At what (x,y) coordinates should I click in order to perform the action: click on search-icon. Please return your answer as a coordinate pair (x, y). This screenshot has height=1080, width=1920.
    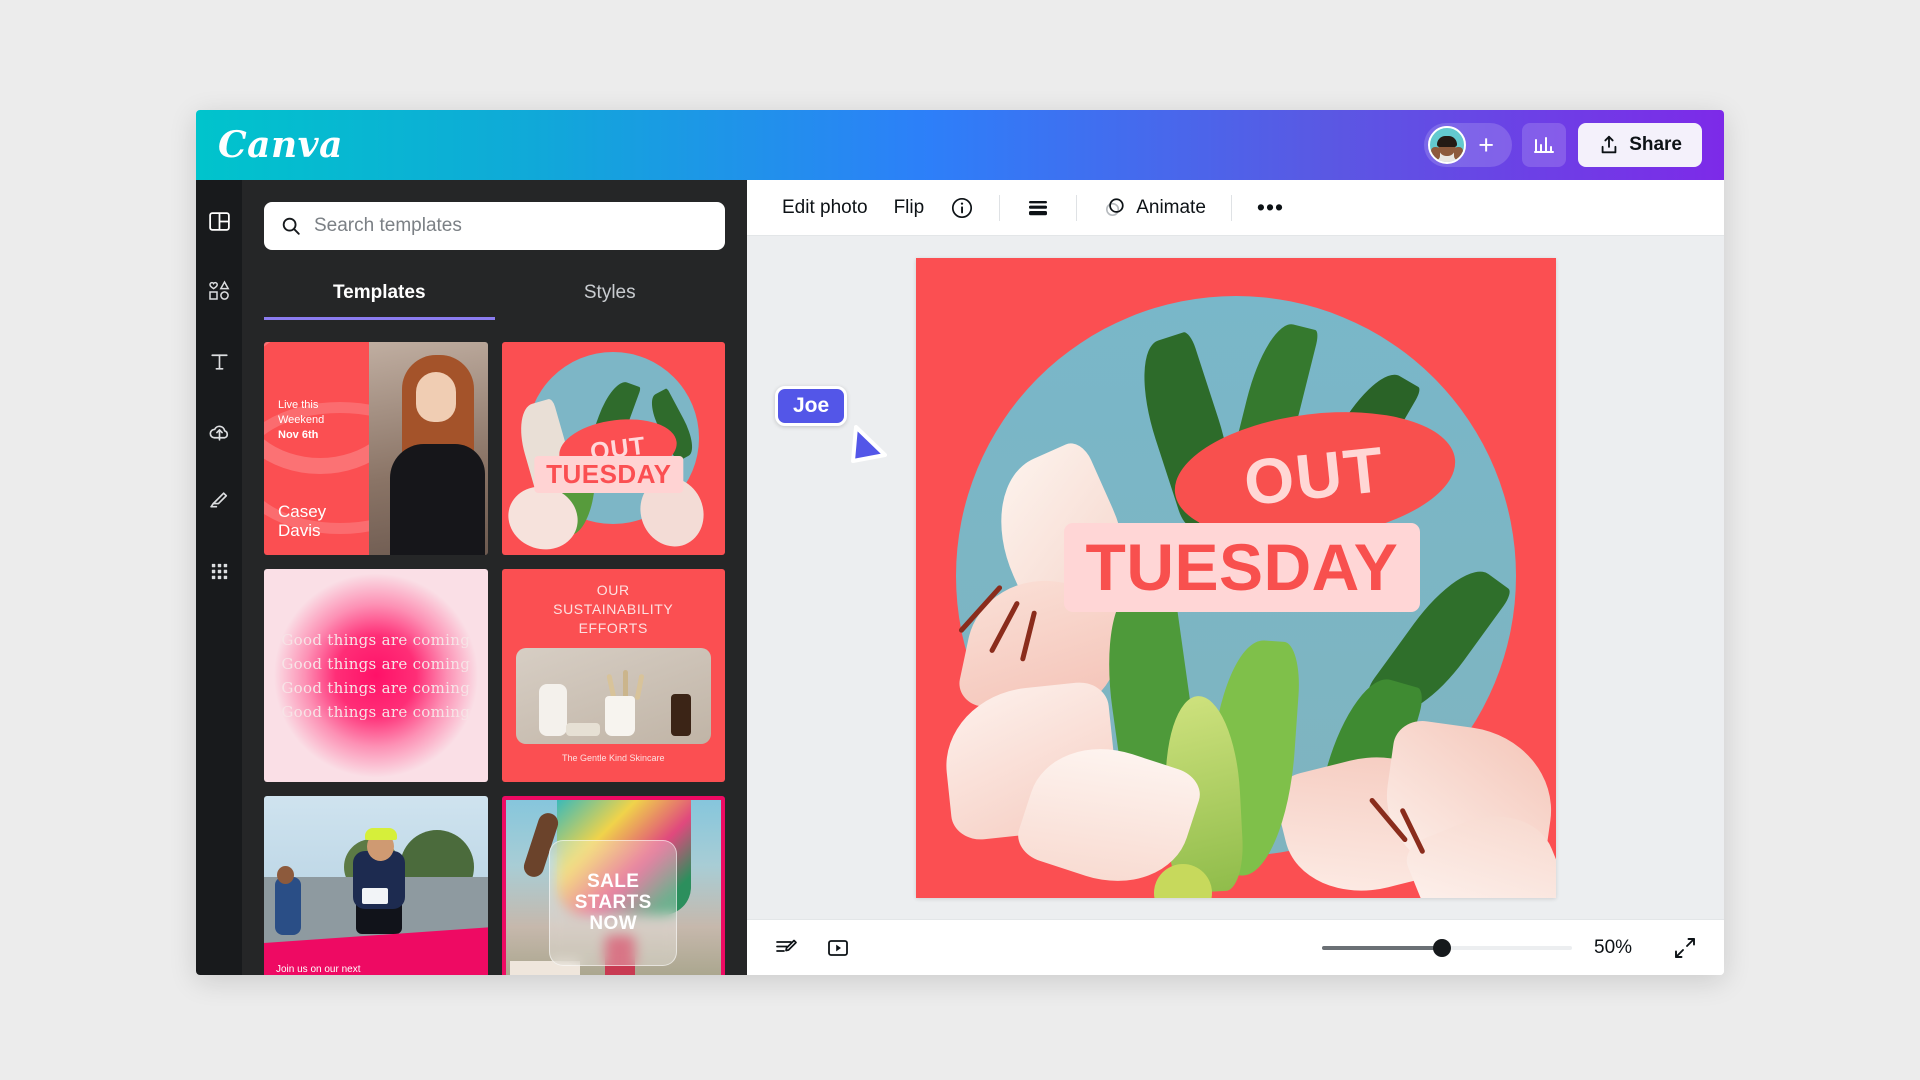
    Looking at the image, I should click on (291, 226).